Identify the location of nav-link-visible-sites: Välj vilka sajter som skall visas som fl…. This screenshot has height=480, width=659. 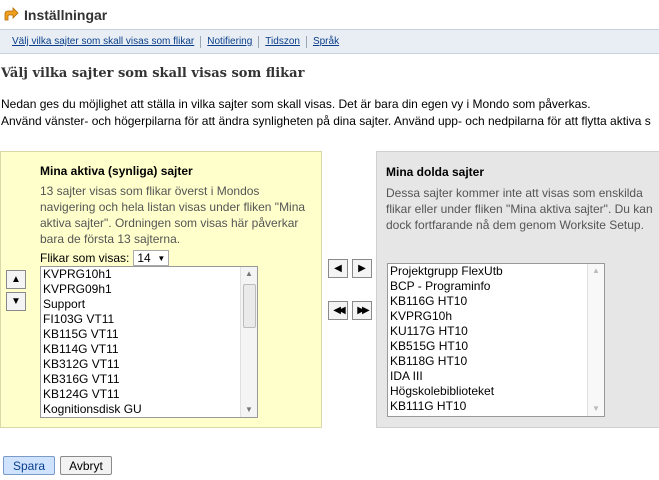
(103, 41).